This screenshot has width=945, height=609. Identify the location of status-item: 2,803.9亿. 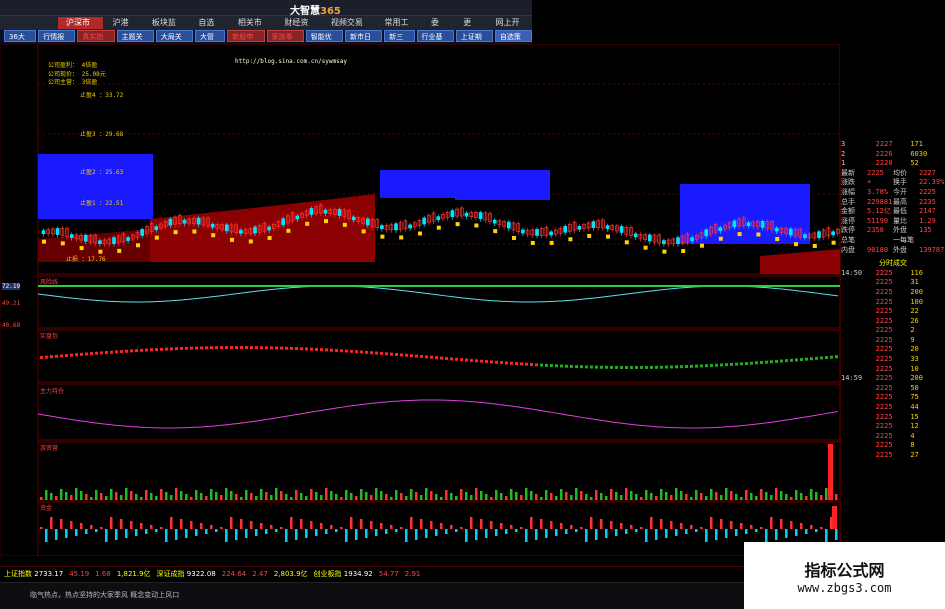
(291, 574).